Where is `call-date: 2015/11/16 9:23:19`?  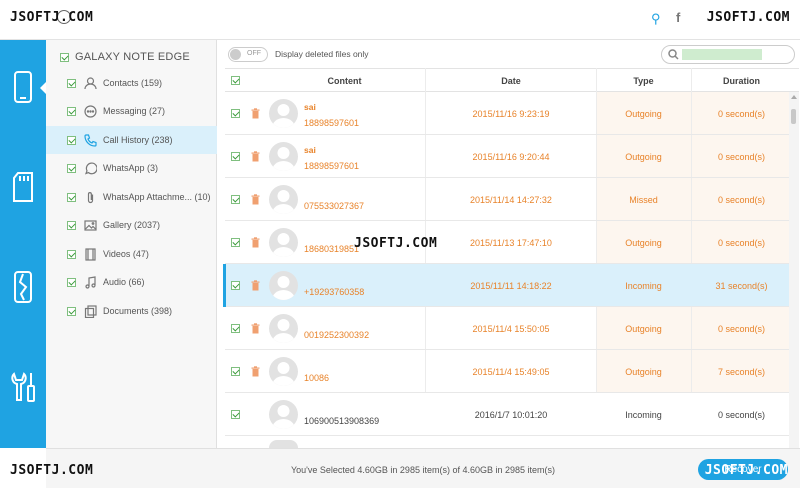 call-date: 2015/11/16 9:23:19 is located at coordinates (511, 114).